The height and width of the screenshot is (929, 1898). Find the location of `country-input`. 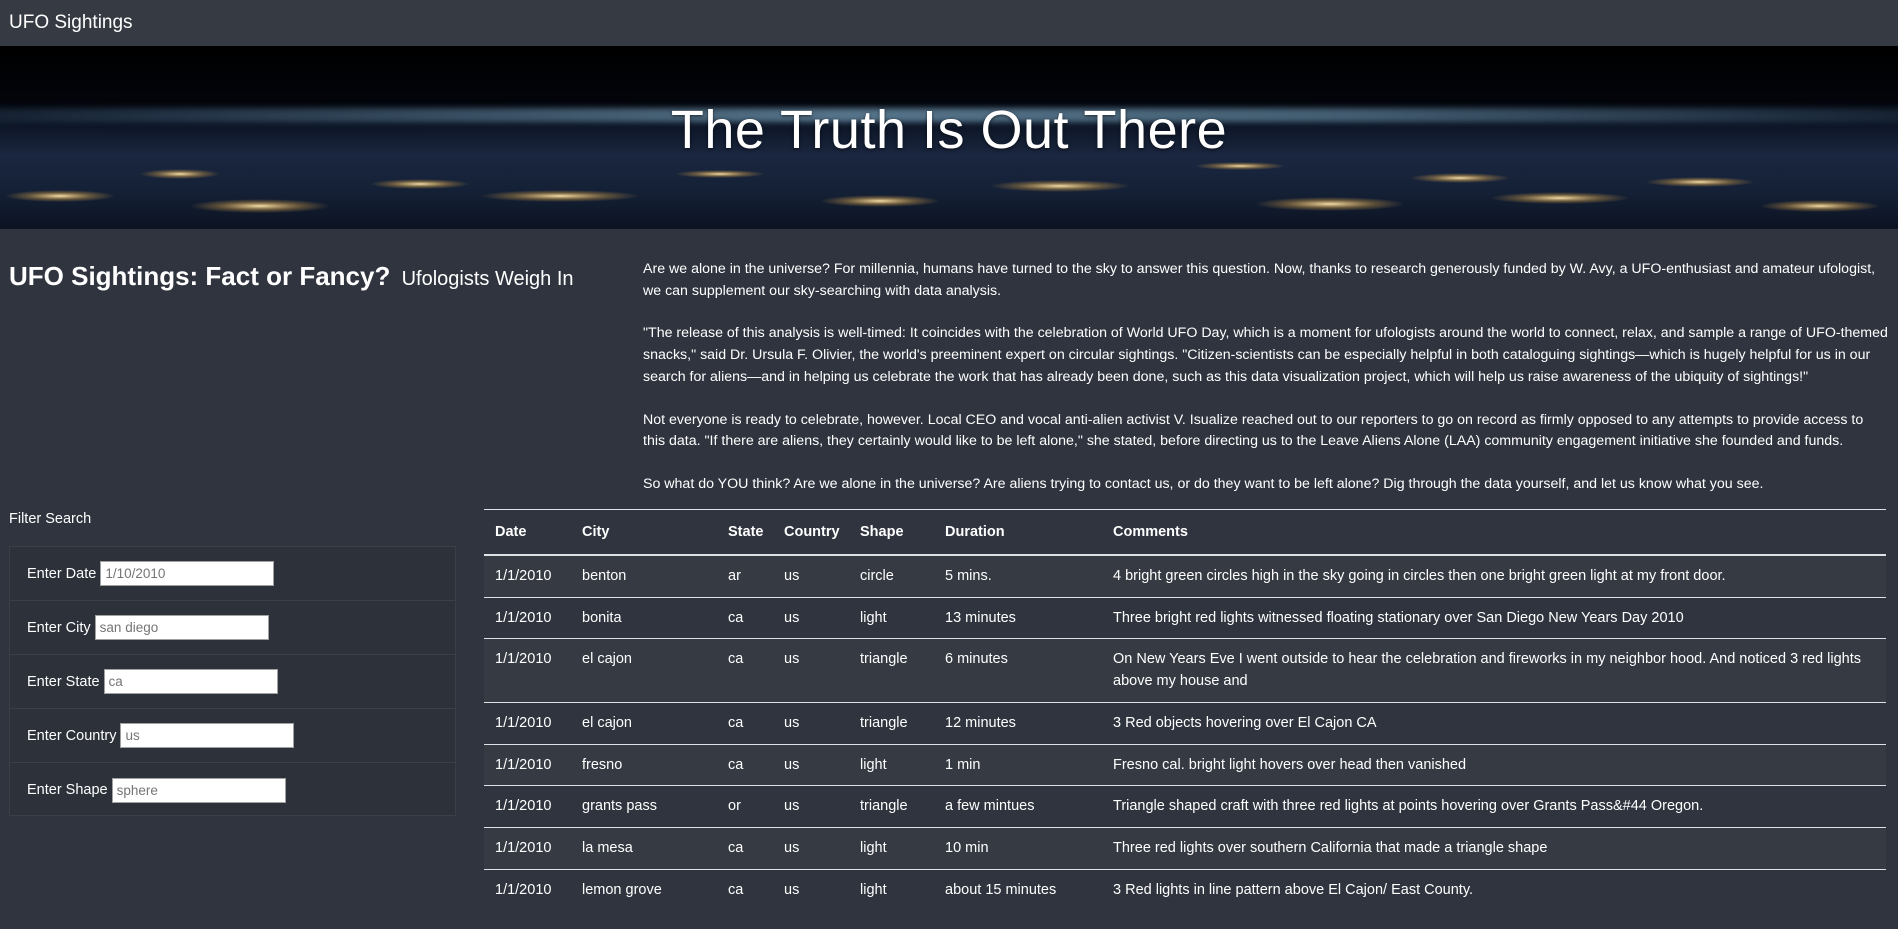

country-input is located at coordinates (207, 735).